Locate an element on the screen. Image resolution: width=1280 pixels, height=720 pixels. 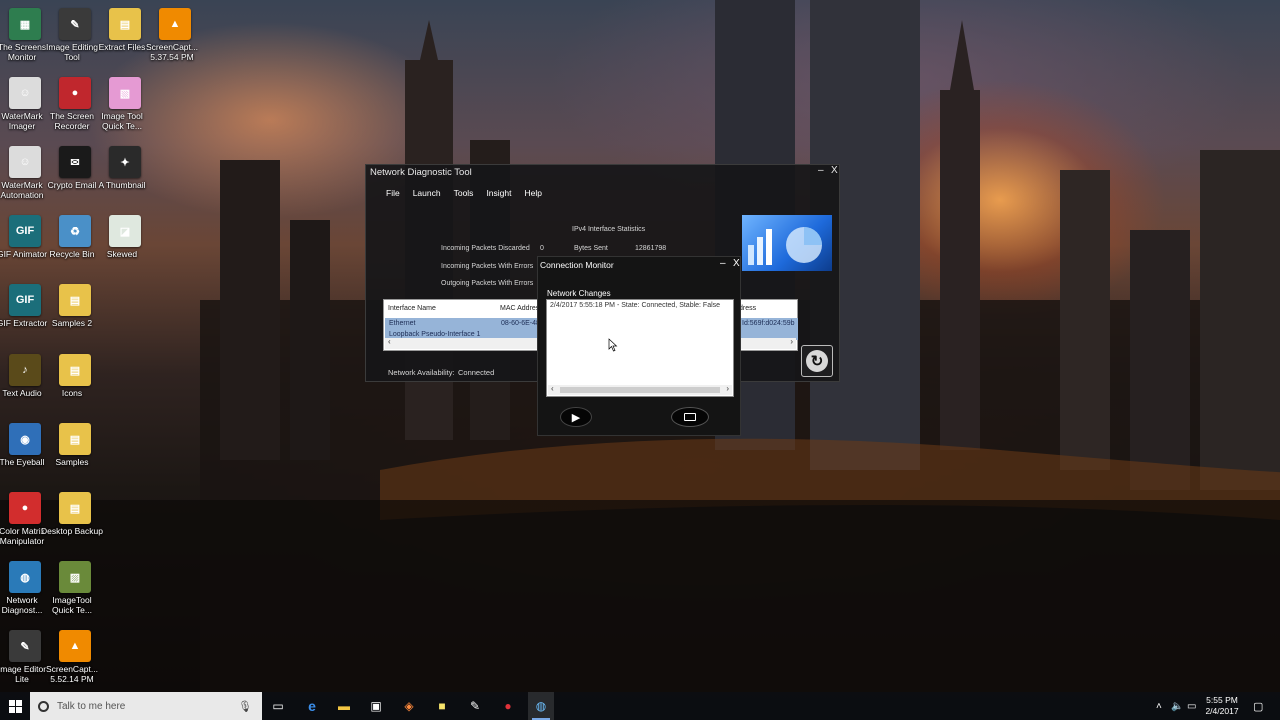
desktop-icon: ▤ Samples 2 is located at coordinates (75, 313).